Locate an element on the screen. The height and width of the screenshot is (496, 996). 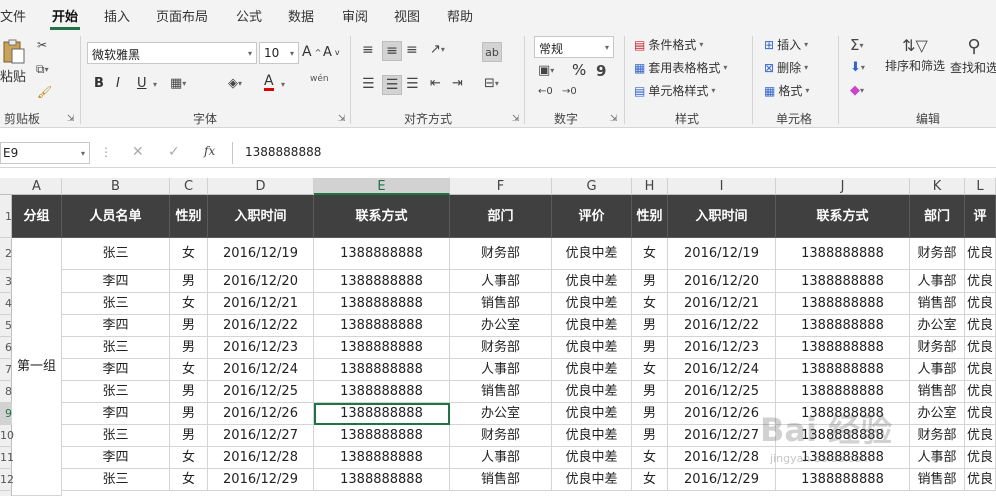
row-header: 6 is located at coordinates (6, 348).